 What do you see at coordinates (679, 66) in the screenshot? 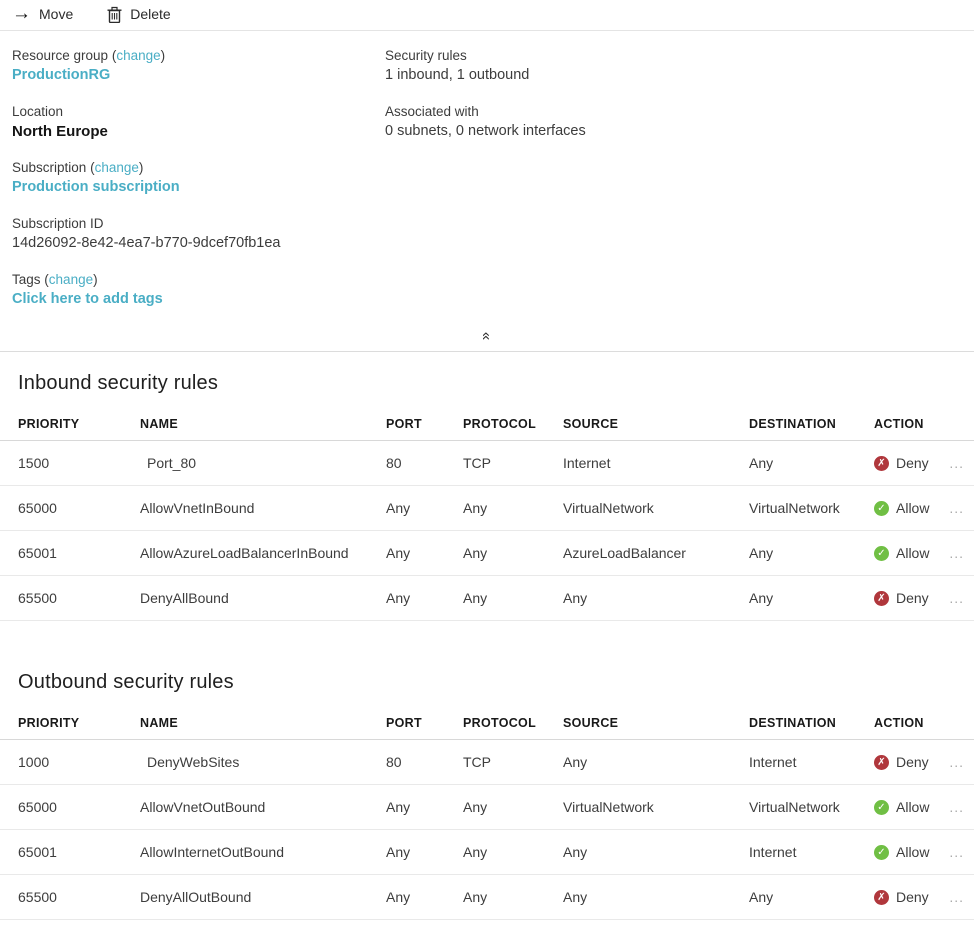
I see `security-rules-field: Security rules 1 inbound, 1 outbound` at bounding box center [679, 66].